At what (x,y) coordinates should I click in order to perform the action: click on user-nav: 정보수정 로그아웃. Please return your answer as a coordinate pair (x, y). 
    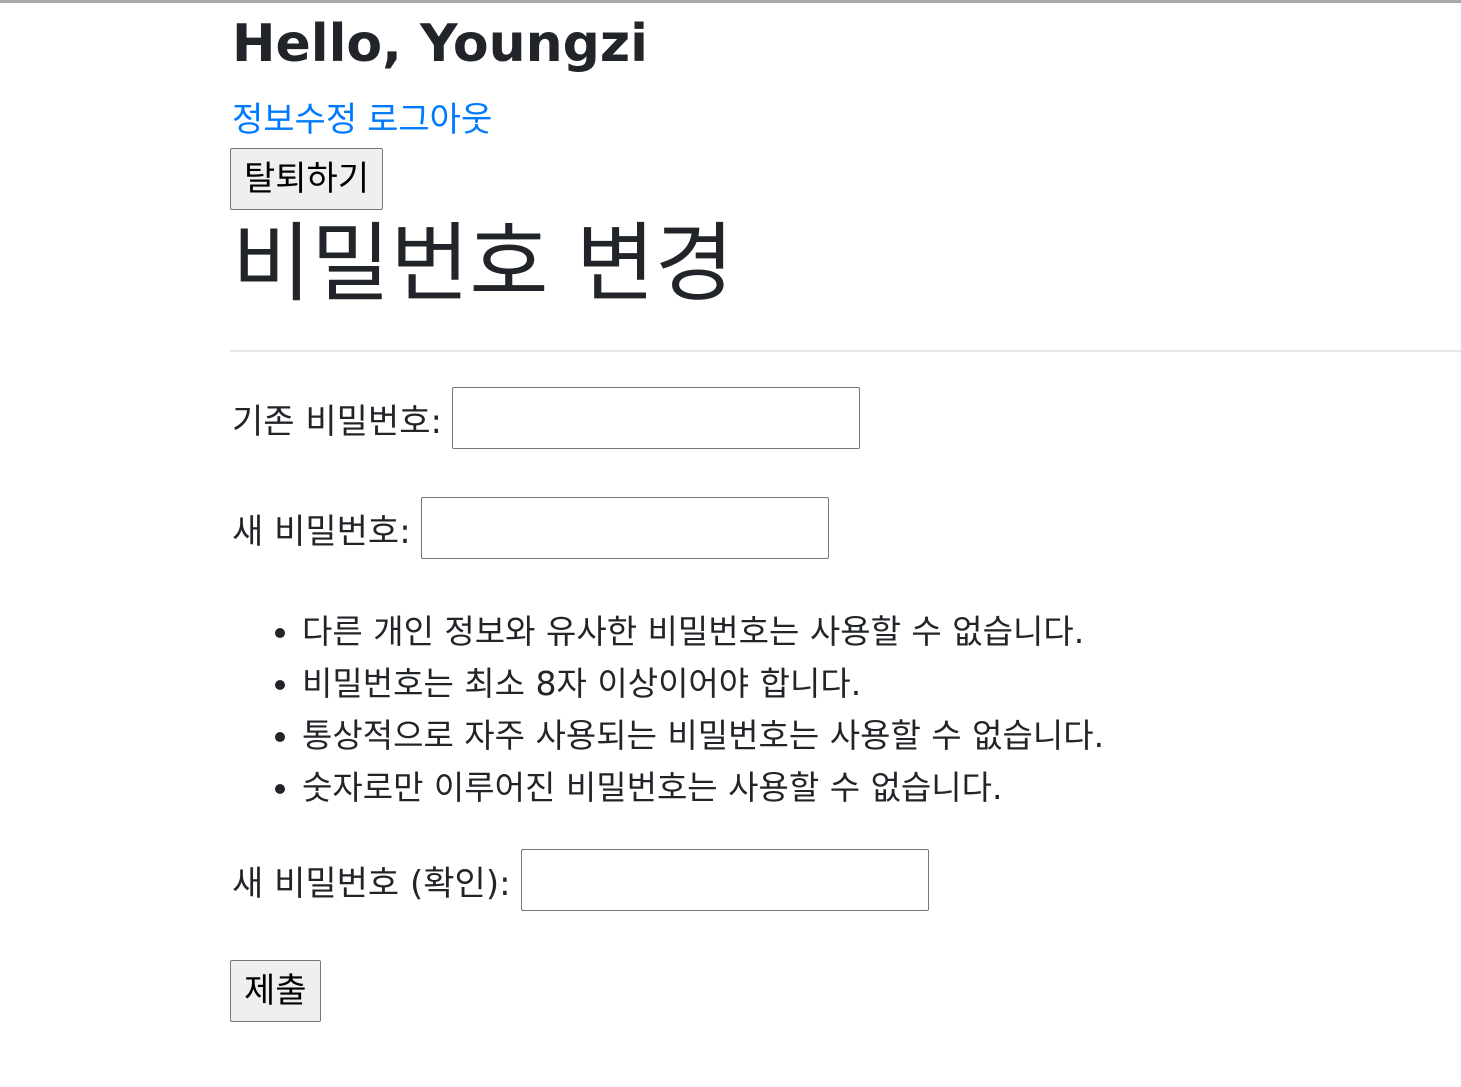
    Looking at the image, I should click on (362, 120).